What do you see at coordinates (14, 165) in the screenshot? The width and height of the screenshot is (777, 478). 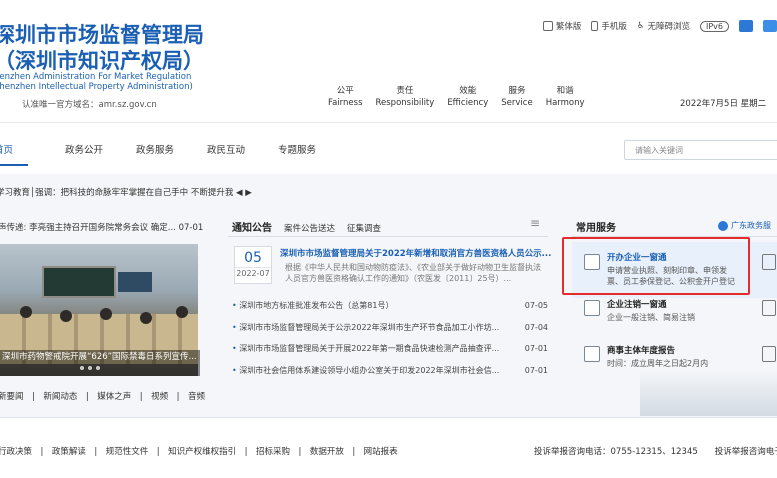 I see `nav-active-indicator` at bounding box center [14, 165].